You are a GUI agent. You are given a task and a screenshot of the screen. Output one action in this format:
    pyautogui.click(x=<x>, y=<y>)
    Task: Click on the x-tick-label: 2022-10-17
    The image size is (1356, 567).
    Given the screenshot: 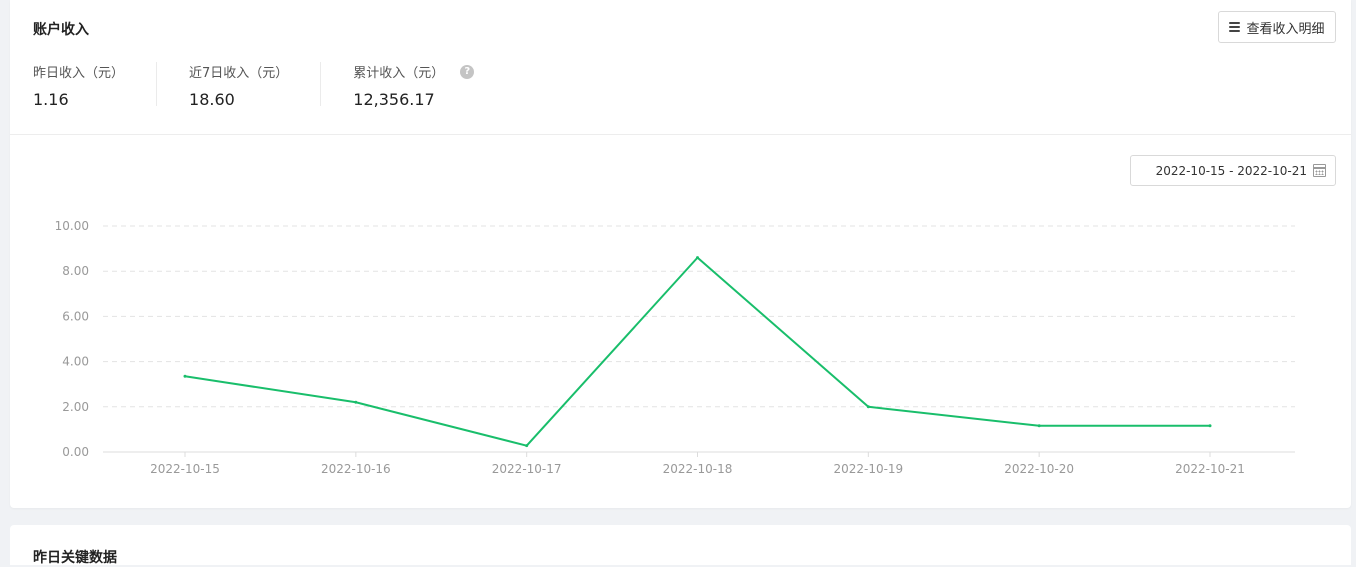 What is the action you would take?
    pyautogui.click(x=527, y=469)
    